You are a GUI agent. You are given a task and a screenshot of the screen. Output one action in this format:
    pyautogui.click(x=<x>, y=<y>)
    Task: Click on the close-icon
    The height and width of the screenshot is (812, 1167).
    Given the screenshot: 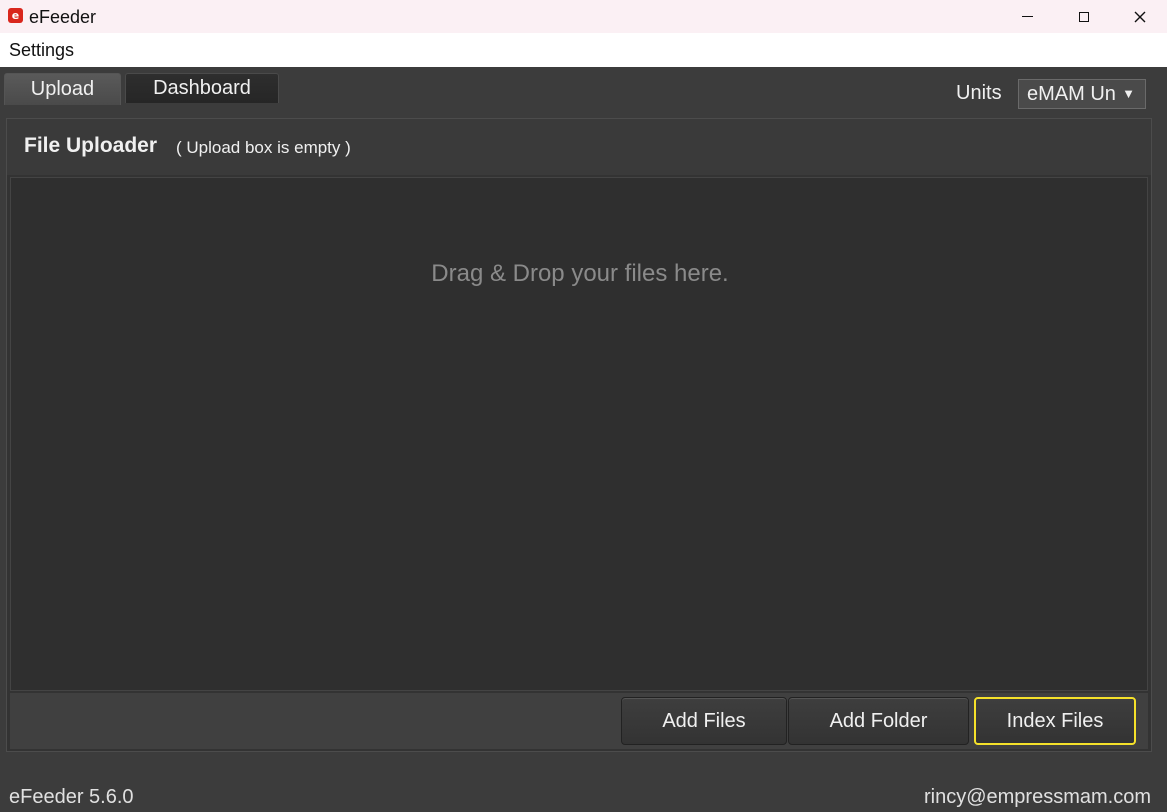 What is the action you would take?
    pyautogui.click(x=1140, y=16)
    